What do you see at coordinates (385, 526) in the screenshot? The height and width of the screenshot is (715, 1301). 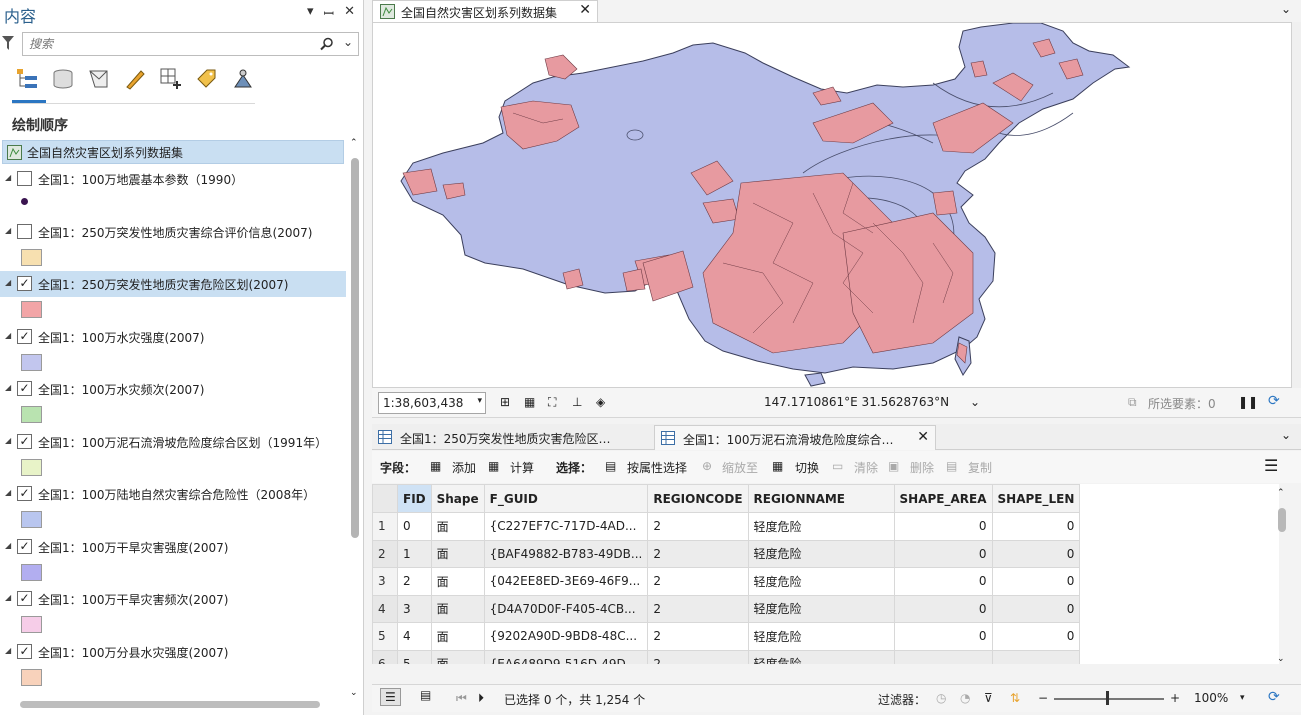 I see `row-number: 1` at bounding box center [385, 526].